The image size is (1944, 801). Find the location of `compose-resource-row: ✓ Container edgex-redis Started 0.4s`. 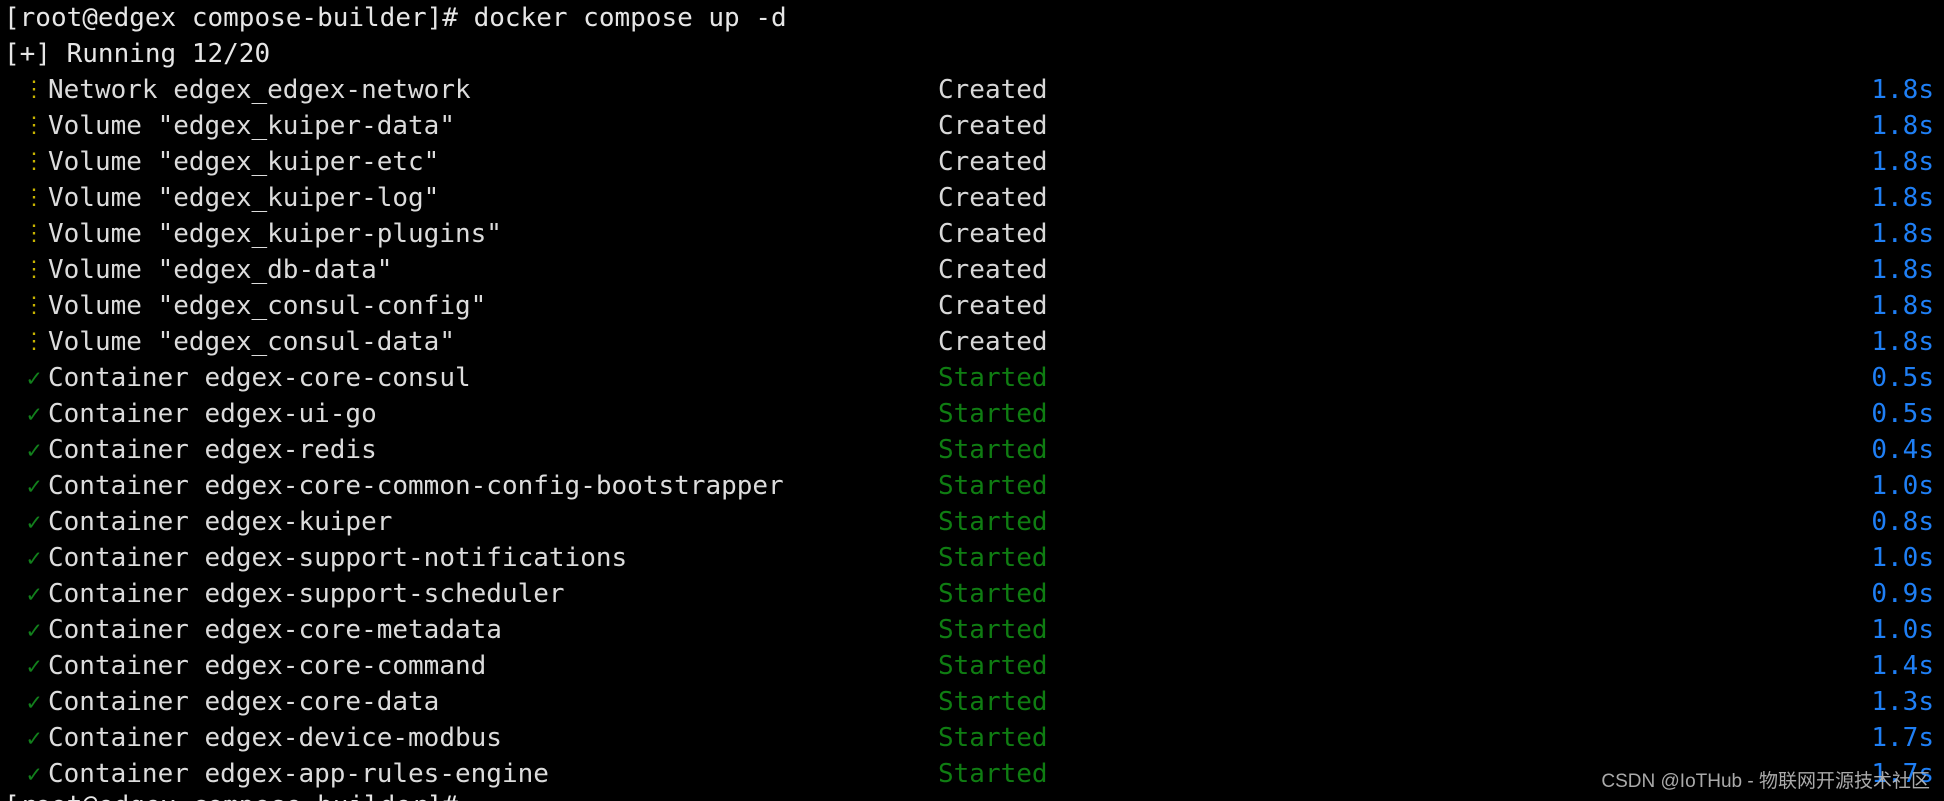

compose-resource-row: ✓ Container edgex-redis Started 0.4s is located at coordinates (972, 450).